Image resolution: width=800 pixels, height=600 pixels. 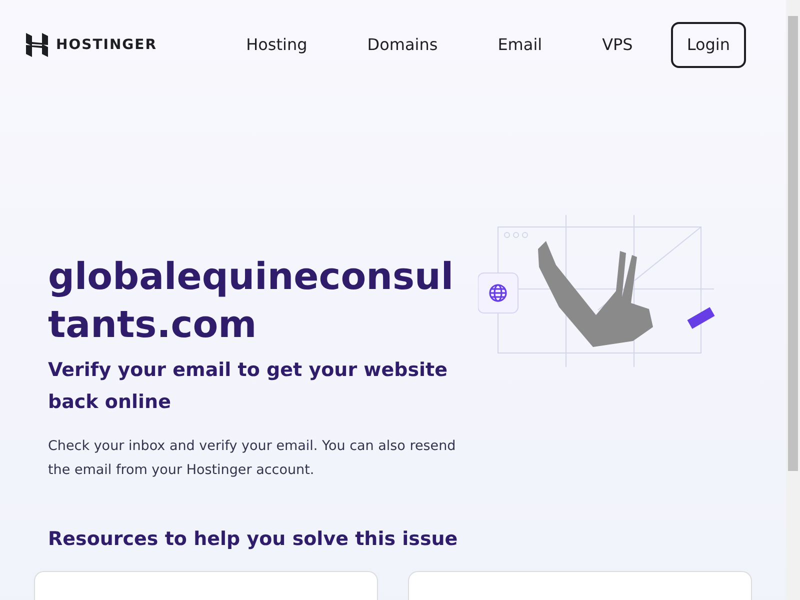 I want to click on nav-link: Hosting, so click(x=277, y=45).